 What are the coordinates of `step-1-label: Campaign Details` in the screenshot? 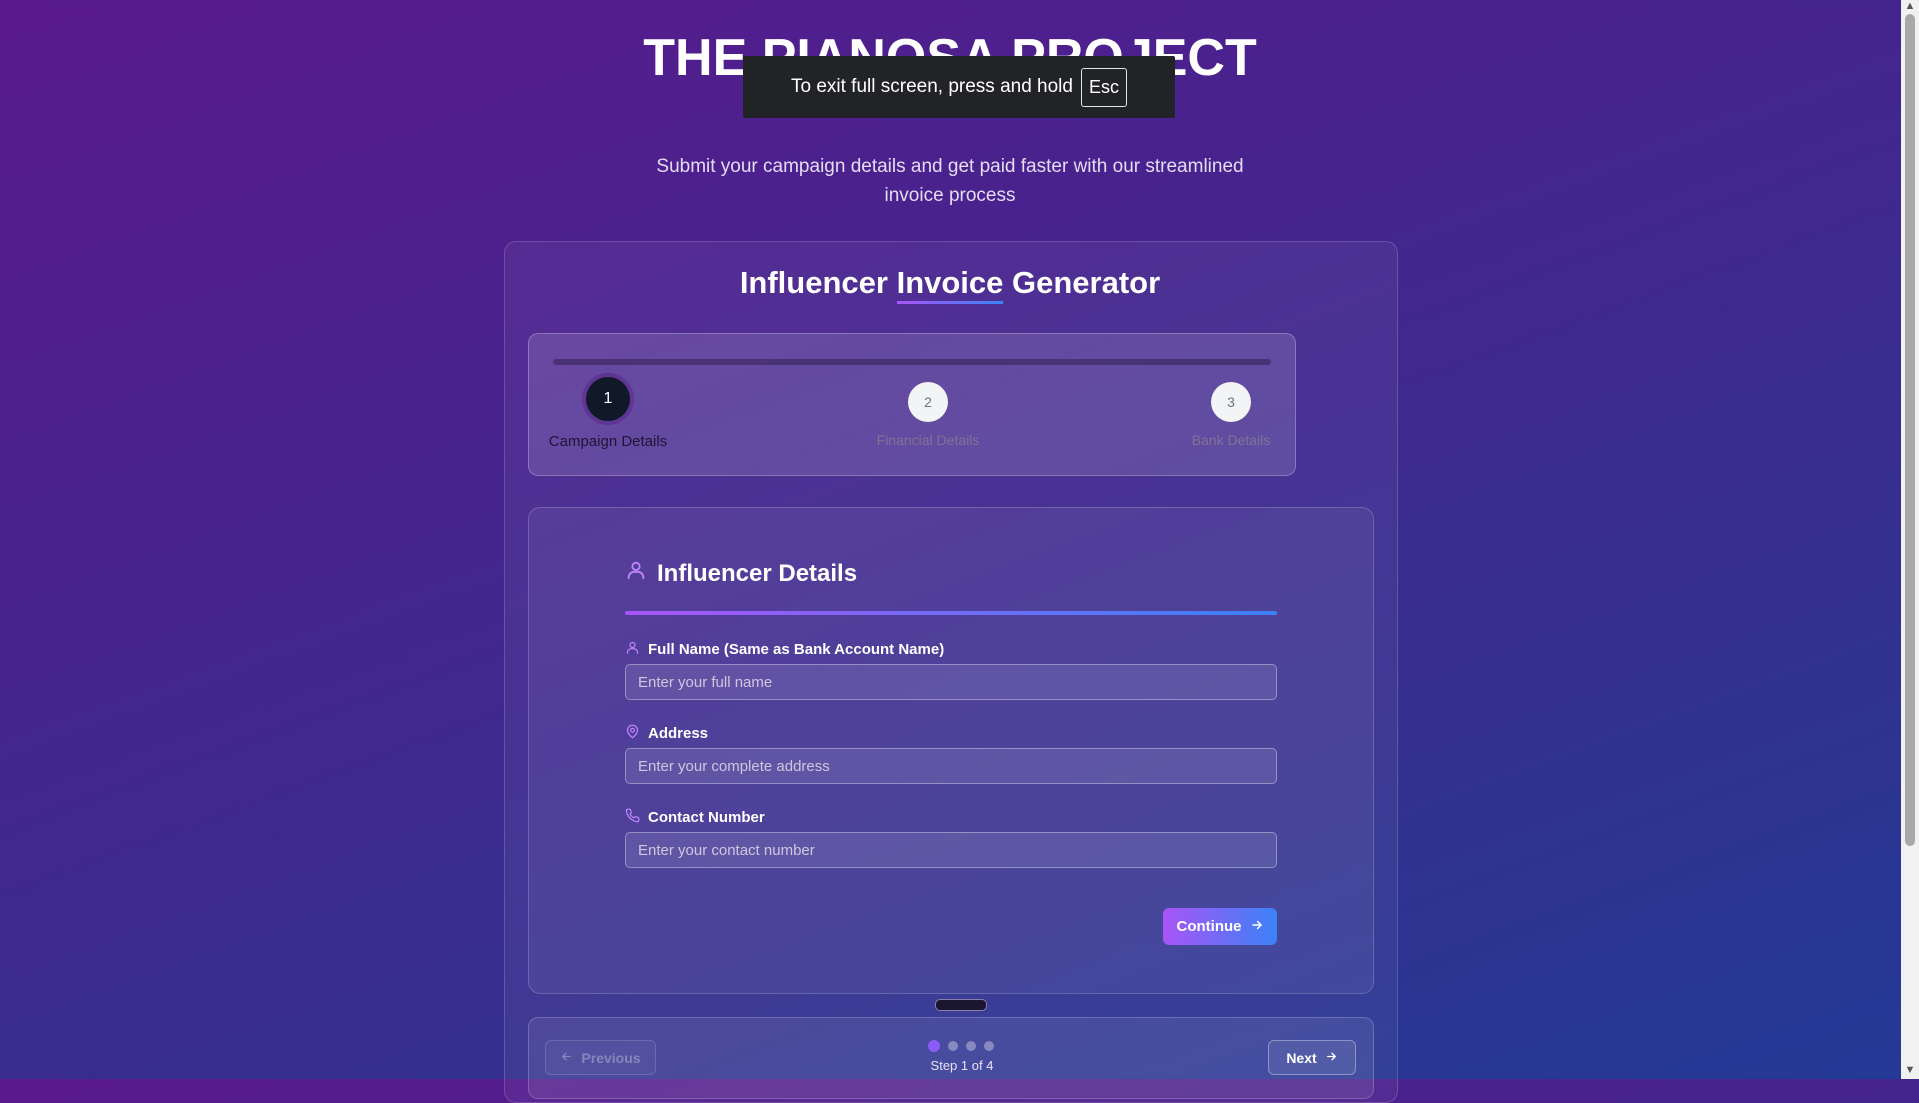 It's located at (608, 441).